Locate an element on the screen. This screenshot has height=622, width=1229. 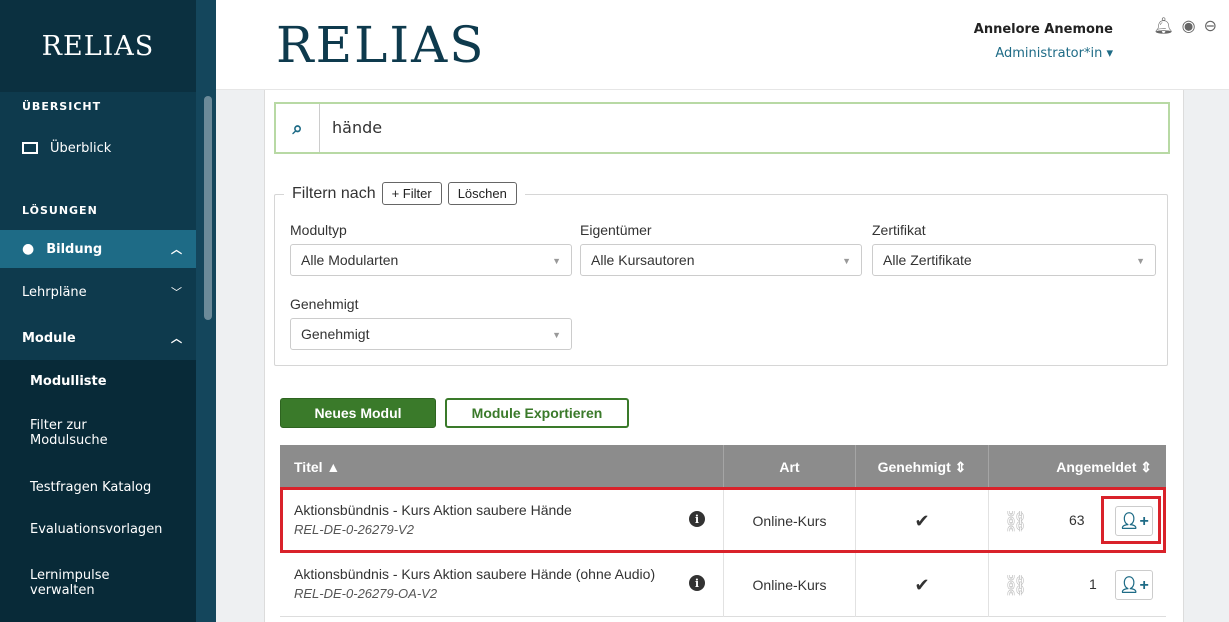
sidebar-item-education: ● Bildung ︿ is located at coordinates (98, 249).